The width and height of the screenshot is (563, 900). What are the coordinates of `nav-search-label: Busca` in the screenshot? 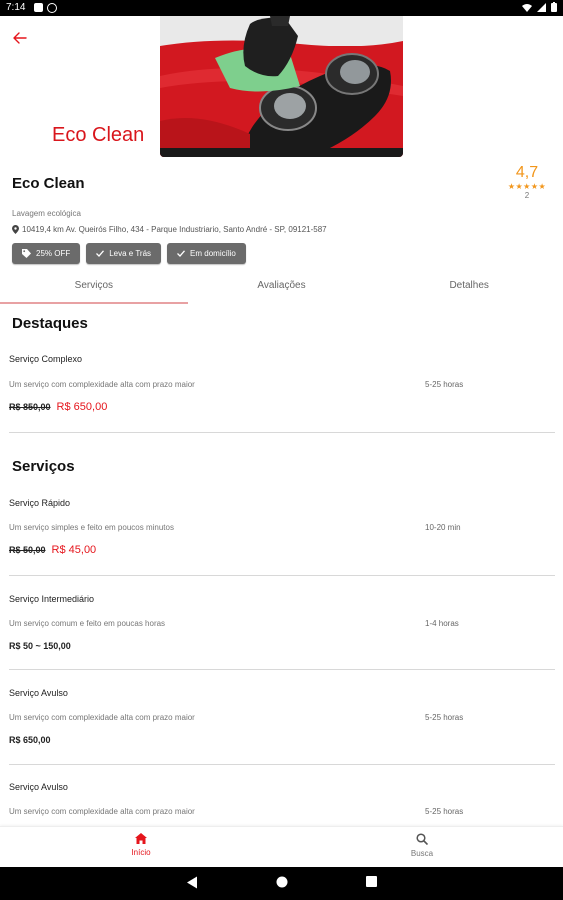 It's located at (422, 853).